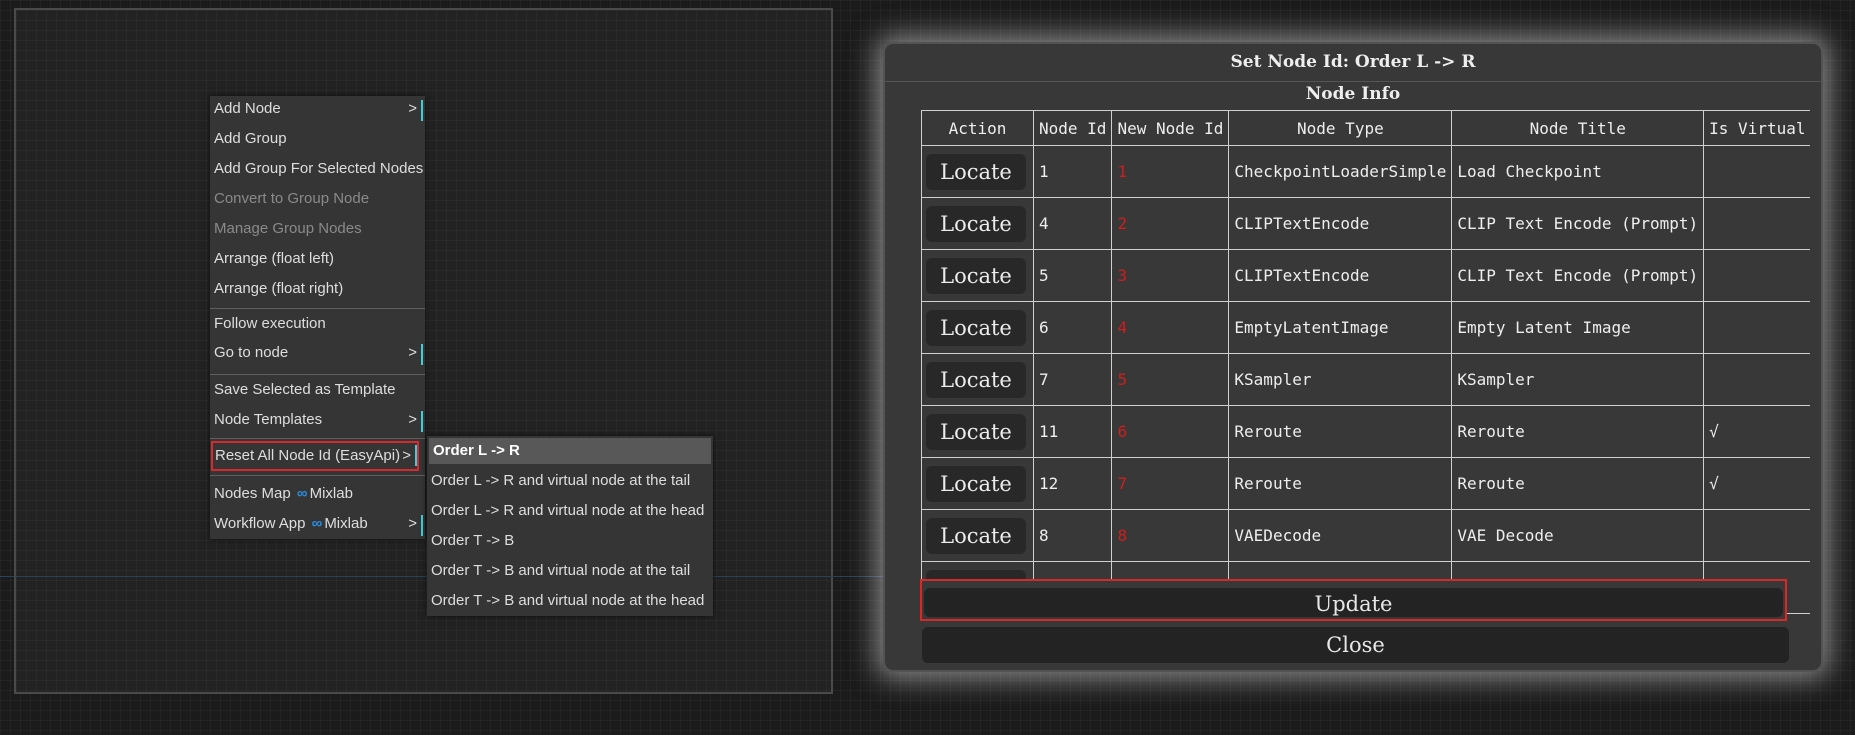 This screenshot has height=735, width=1855. What do you see at coordinates (1170, 327) in the screenshot?
I see `new-node-id-cell: 4` at bounding box center [1170, 327].